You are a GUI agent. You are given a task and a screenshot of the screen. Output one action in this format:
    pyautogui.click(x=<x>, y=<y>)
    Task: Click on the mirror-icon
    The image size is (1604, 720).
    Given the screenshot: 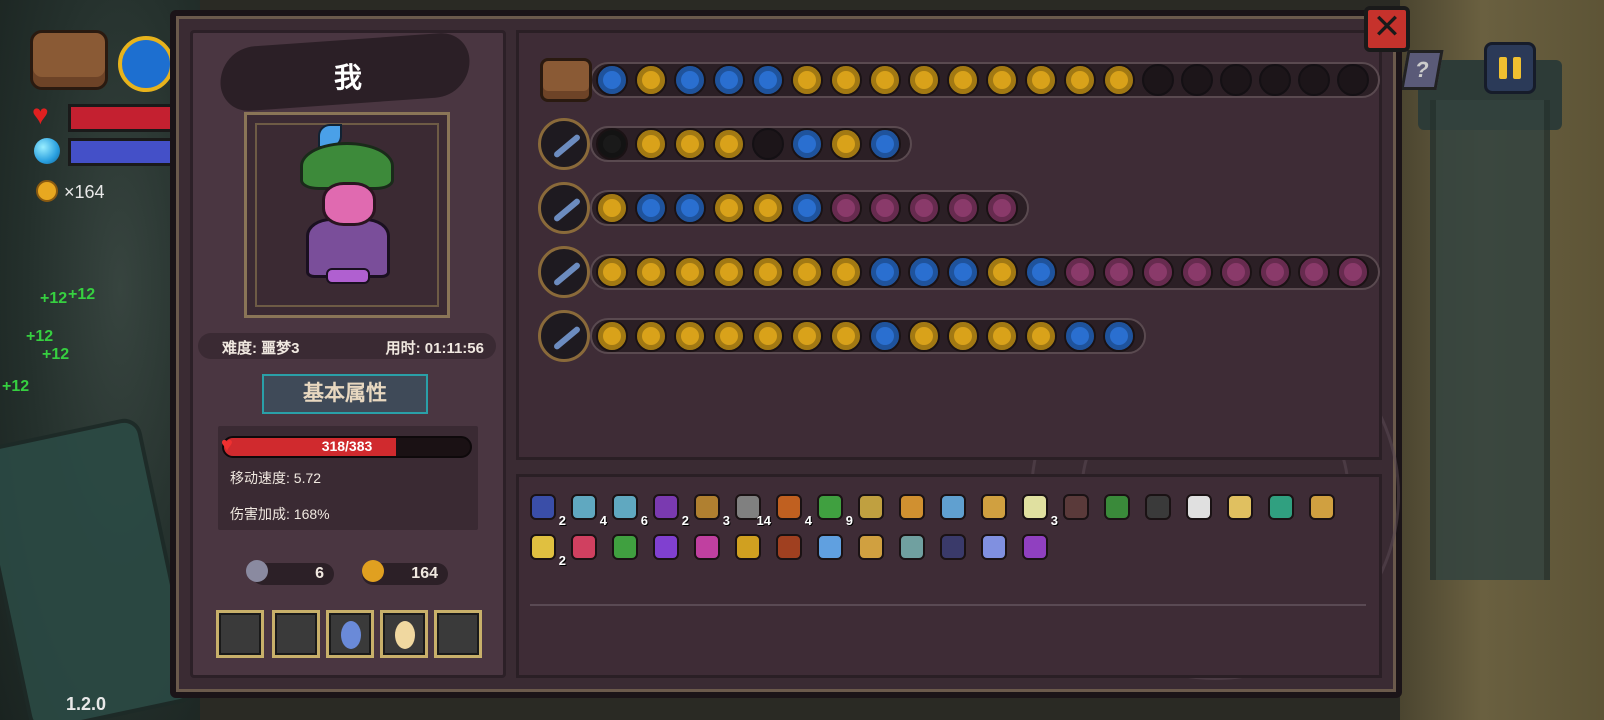 What is the action you would take?
    pyautogui.click(x=994, y=547)
    